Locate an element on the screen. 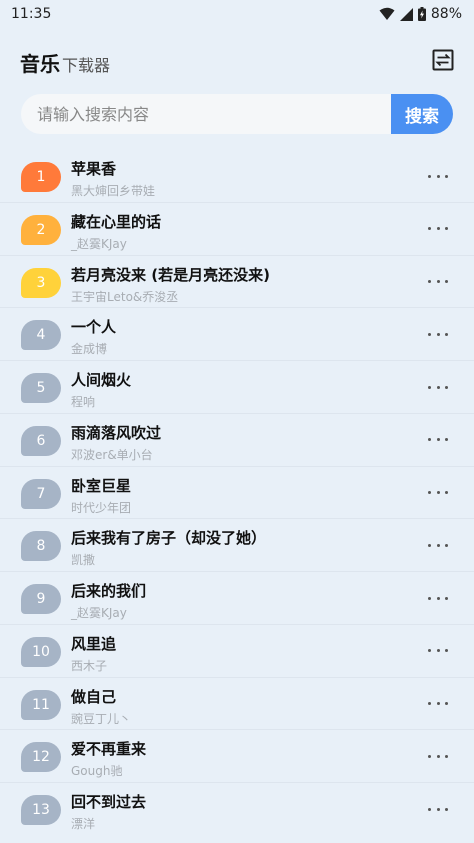  song-row: 3 若月亮没来 (若是月亮还没来) 王宇宙Leto&乔浚丞 is located at coordinates (237, 282).